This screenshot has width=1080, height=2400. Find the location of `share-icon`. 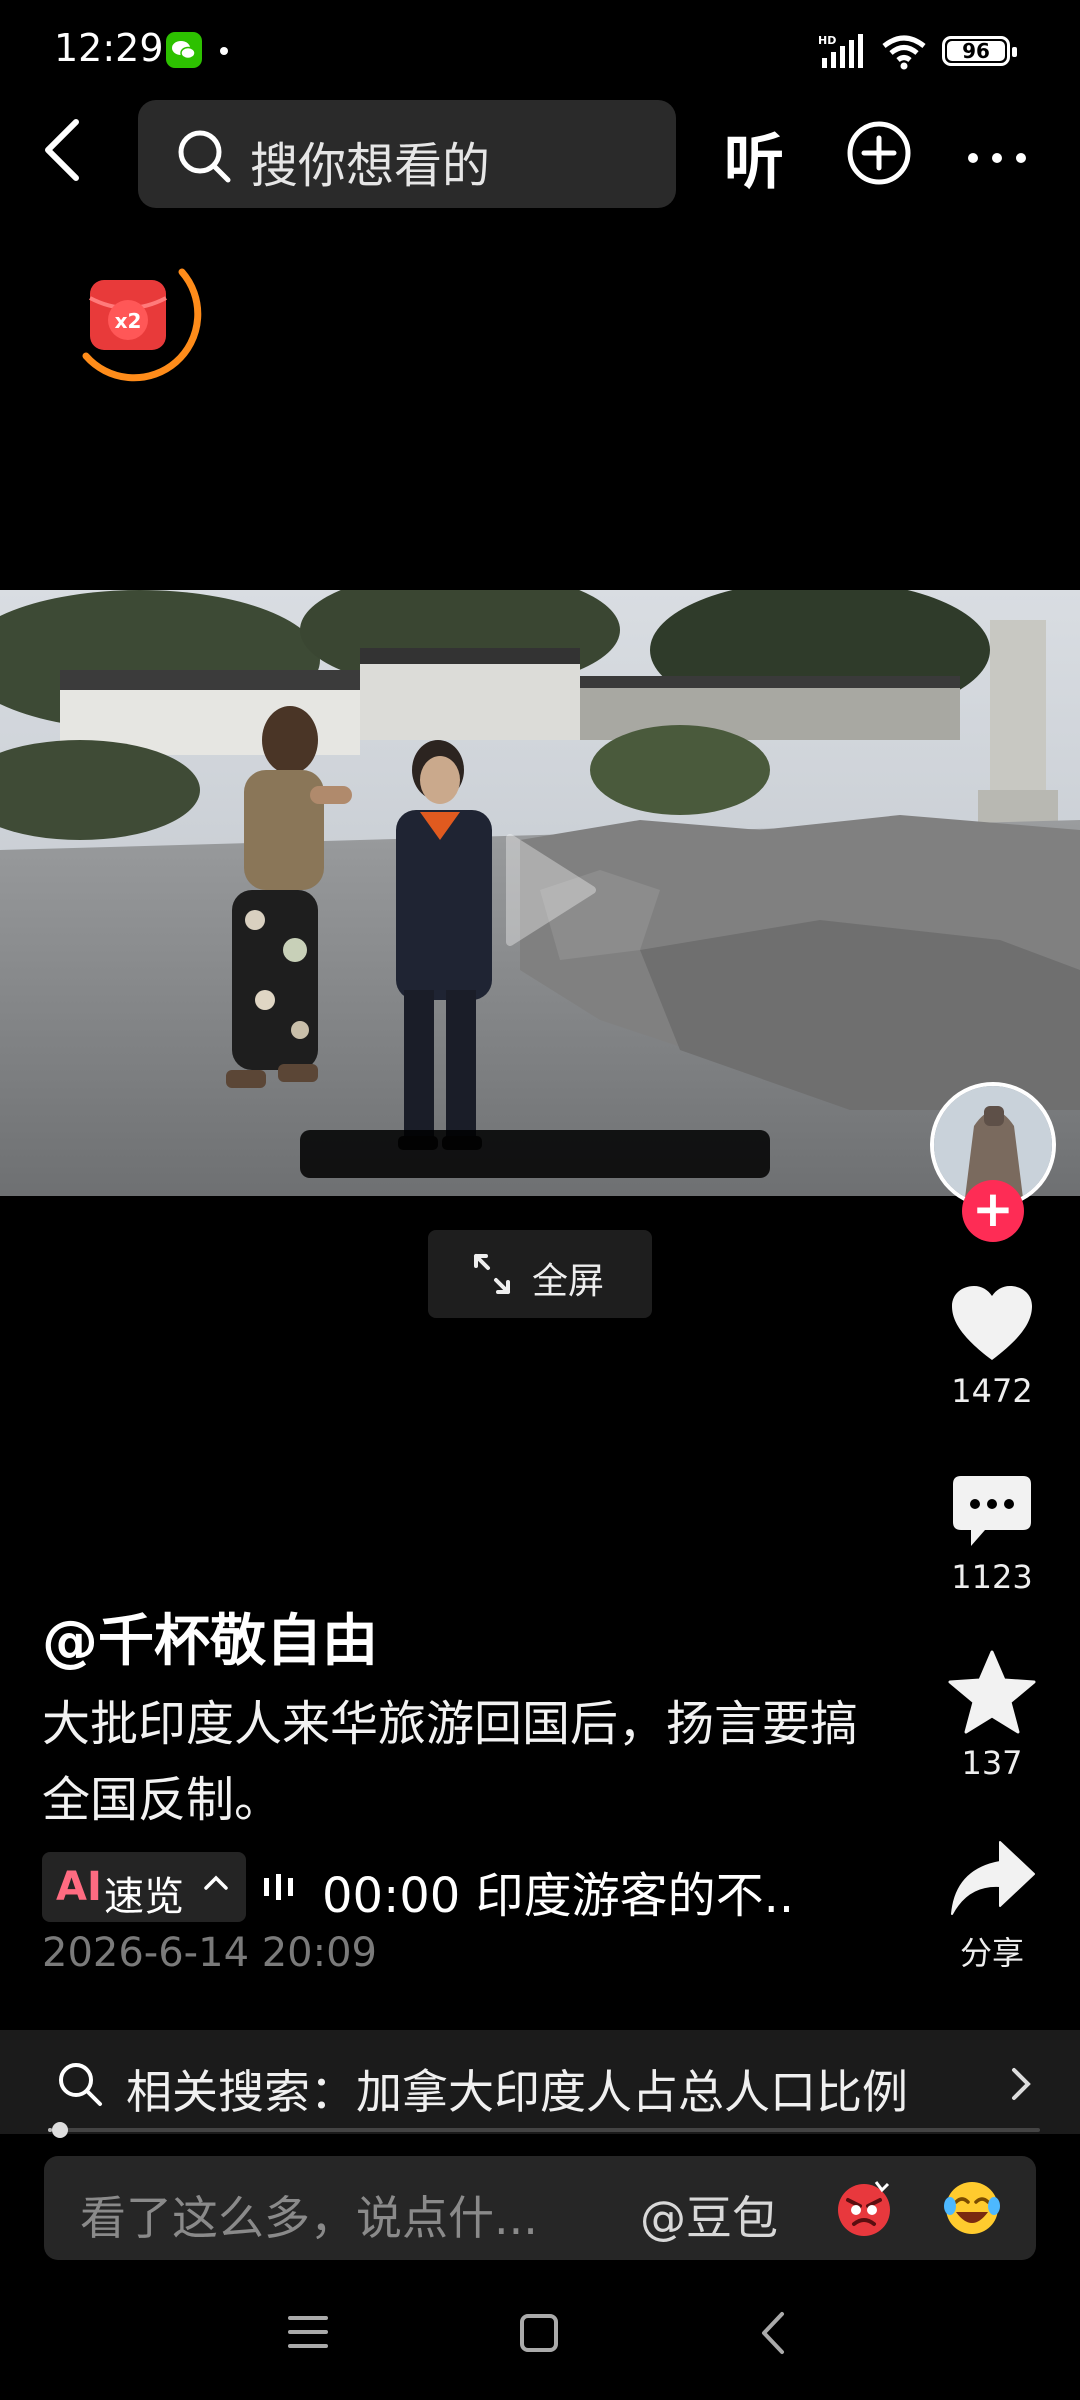

share-icon is located at coordinates (993, 1878).